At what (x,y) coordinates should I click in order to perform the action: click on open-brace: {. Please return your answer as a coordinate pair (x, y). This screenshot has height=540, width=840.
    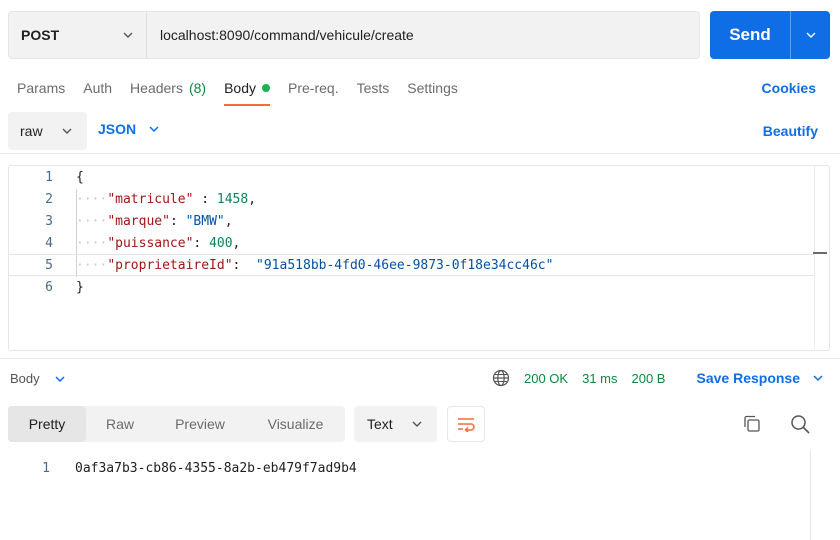
    Looking at the image, I should click on (80, 177).